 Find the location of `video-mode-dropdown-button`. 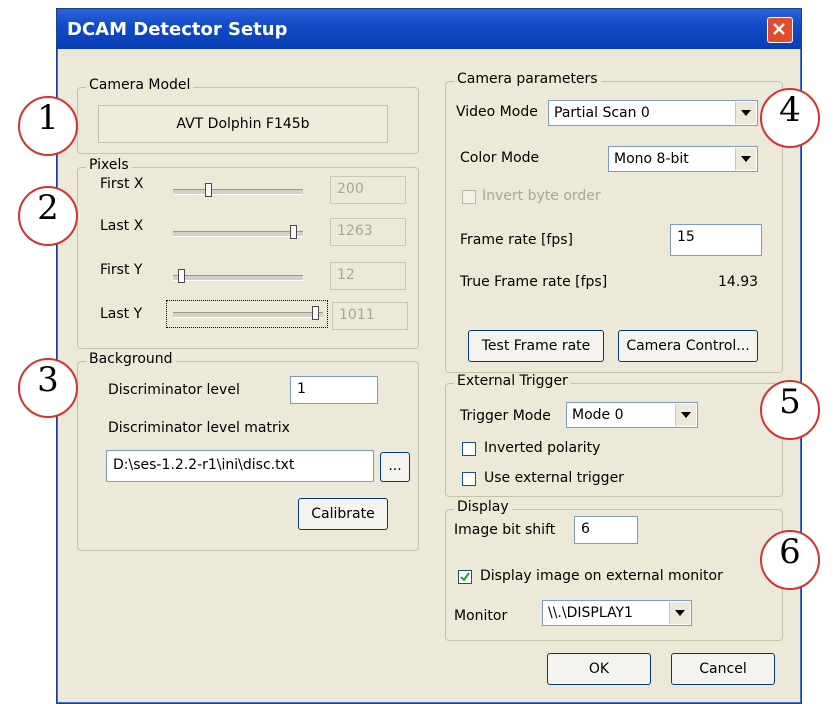

video-mode-dropdown-button is located at coordinates (745, 113).